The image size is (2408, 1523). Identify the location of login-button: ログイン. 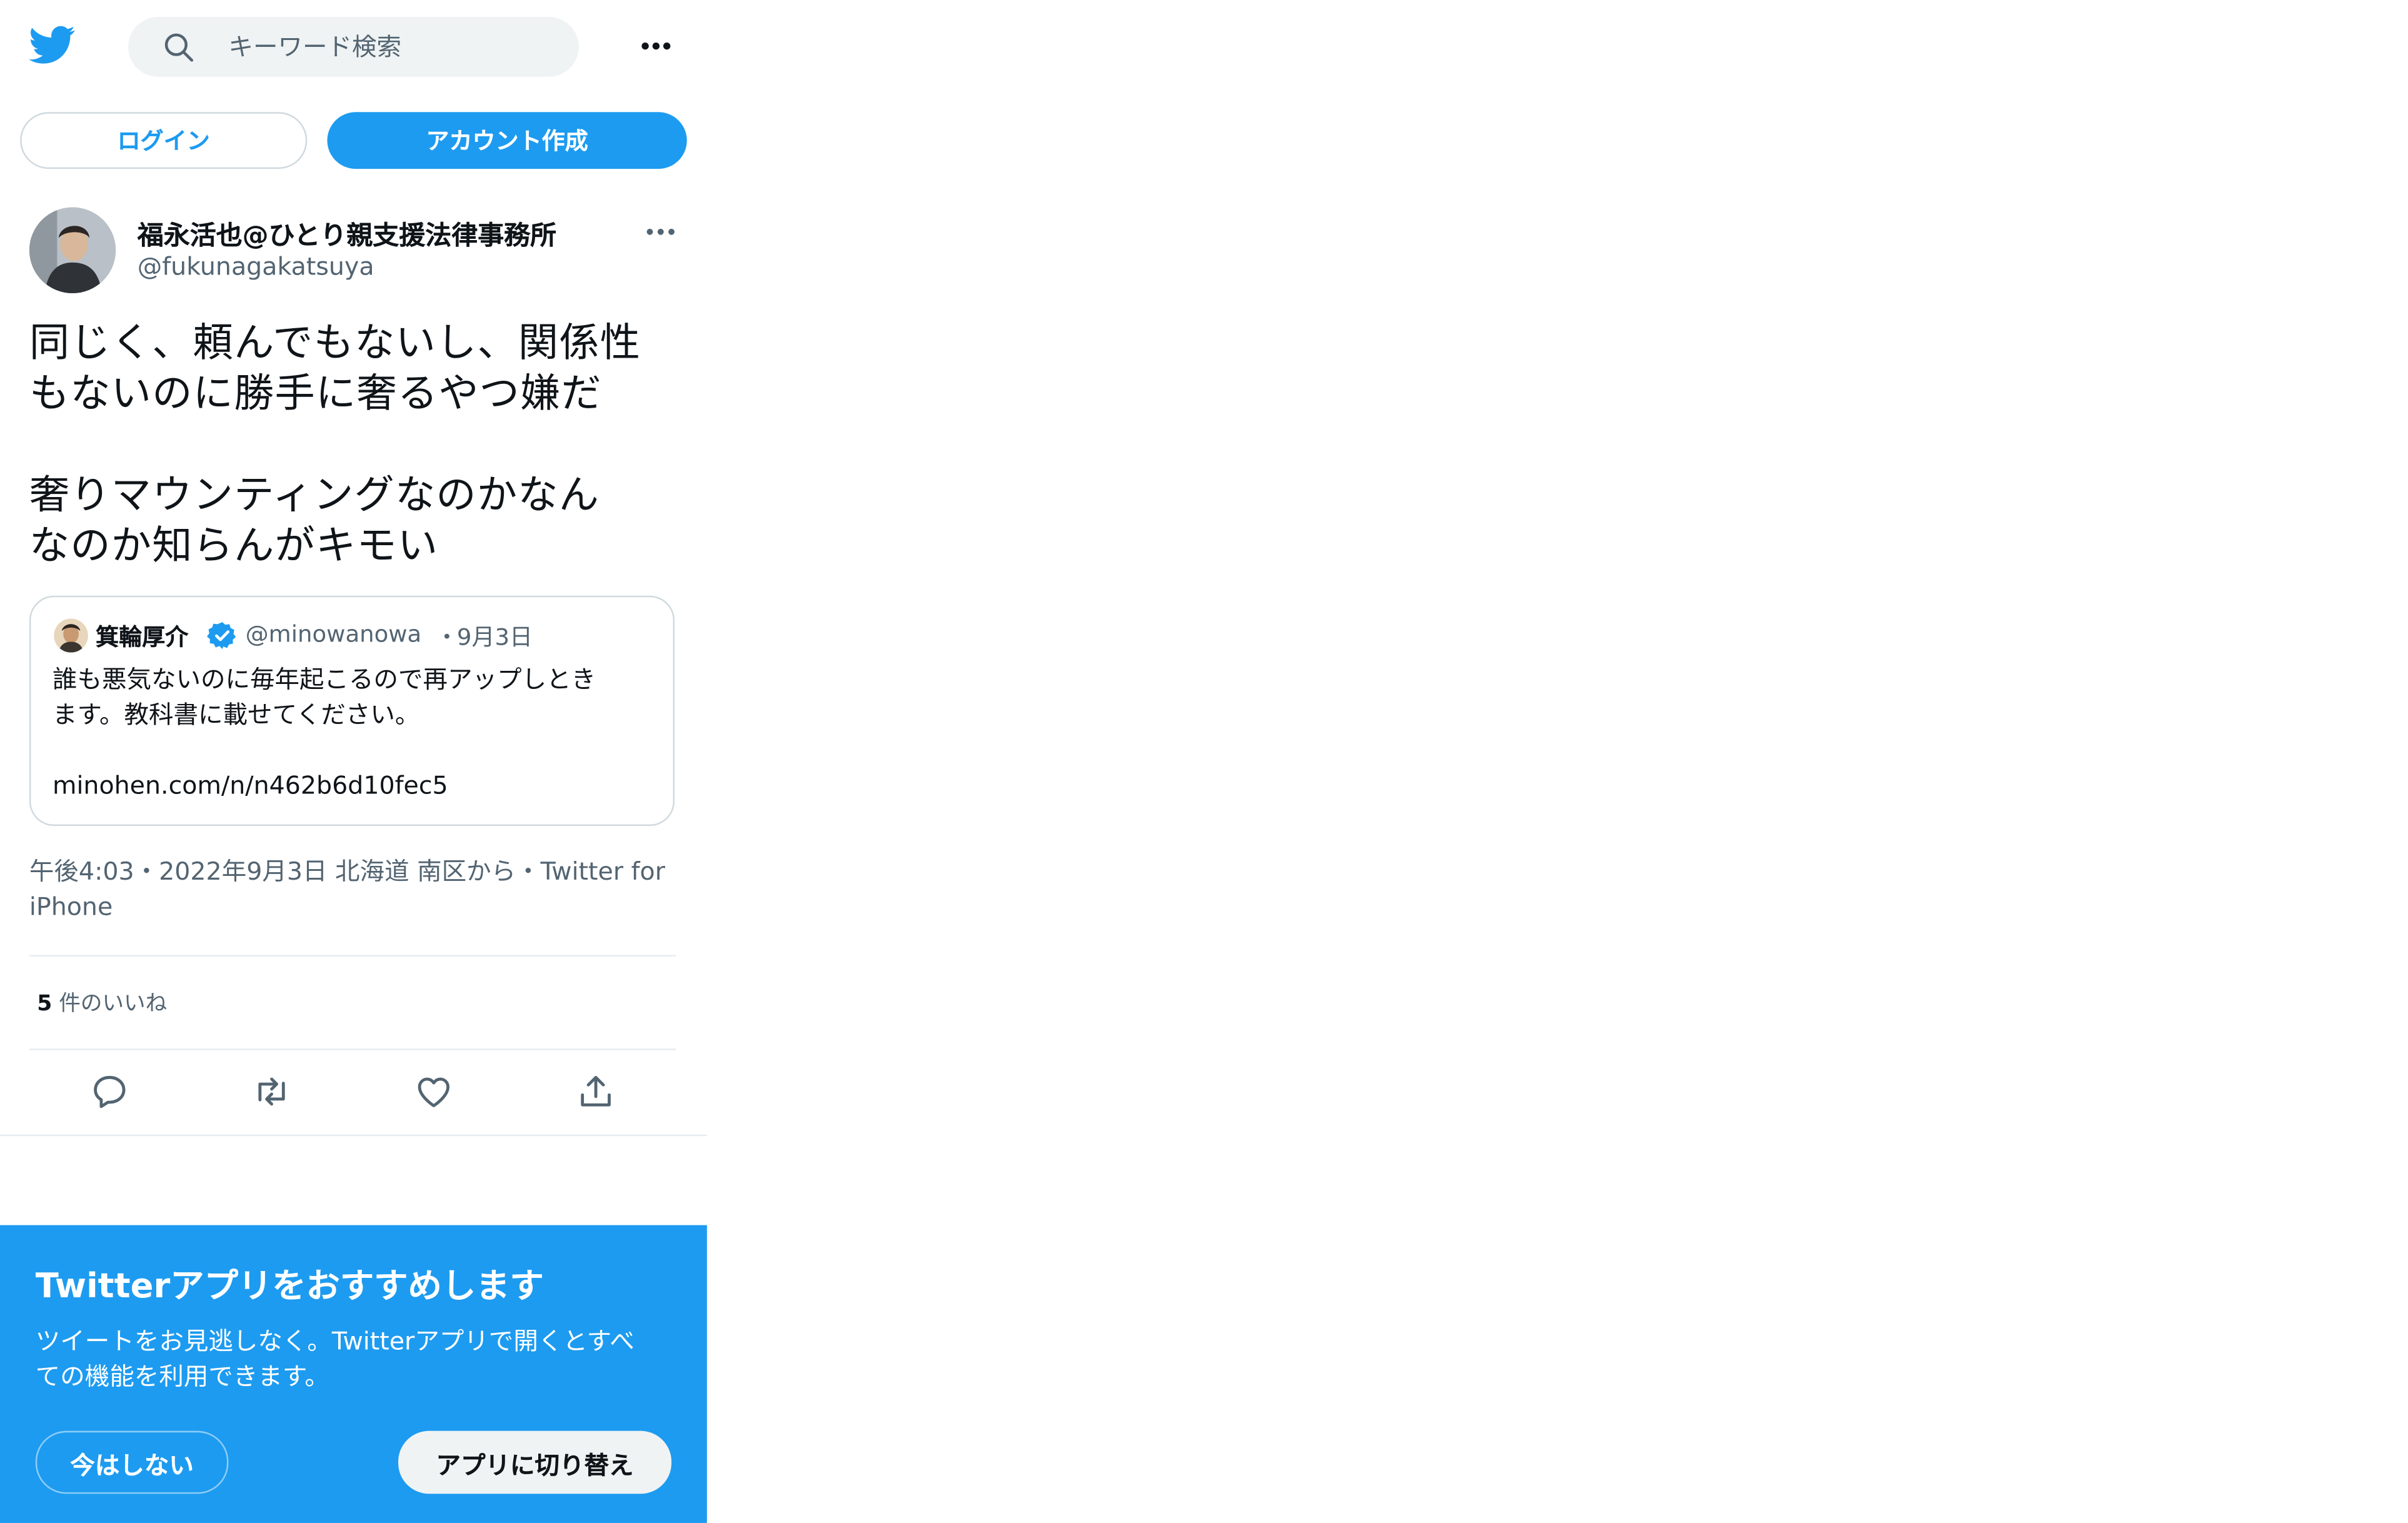
(164, 140).